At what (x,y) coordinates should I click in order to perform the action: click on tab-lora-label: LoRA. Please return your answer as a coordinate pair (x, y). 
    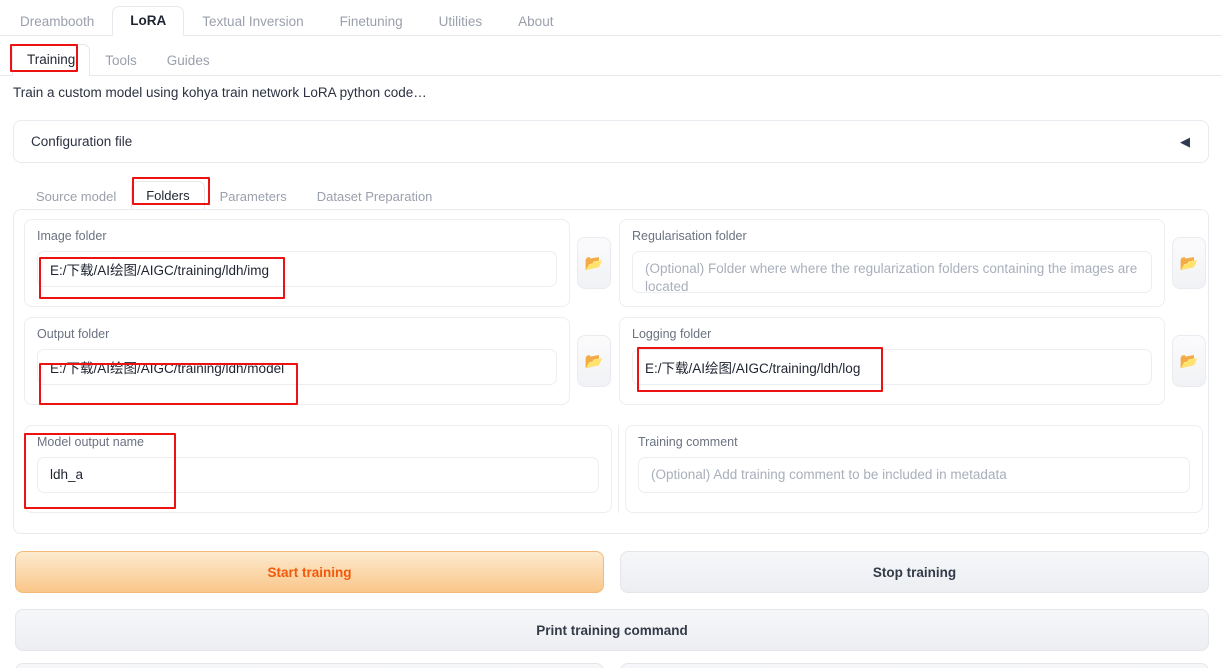
    Looking at the image, I should click on (148, 20).